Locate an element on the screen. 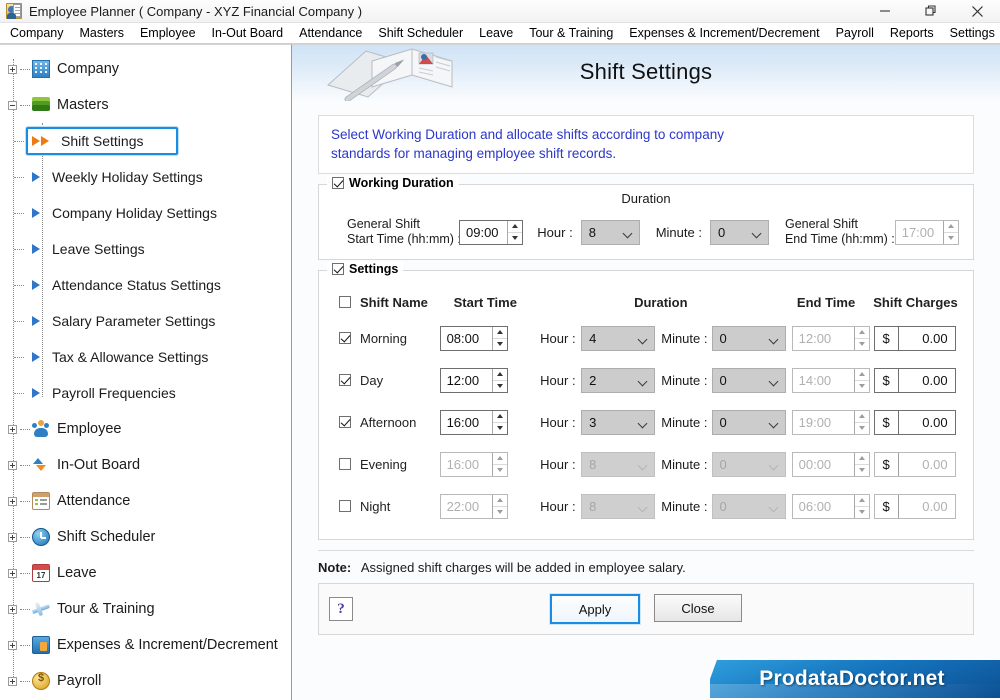 The height and width of the screenshot is (700, 1000). menu-item-in-out-board: In-Out Board is located at coordinates (248, 33).